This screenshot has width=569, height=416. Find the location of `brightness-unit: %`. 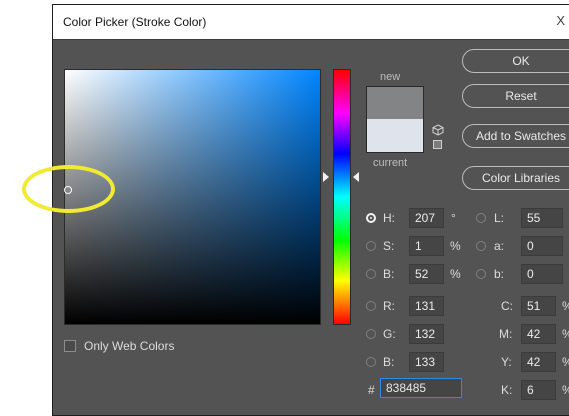

brightness-unit: % is located at coordinates (455, 274).